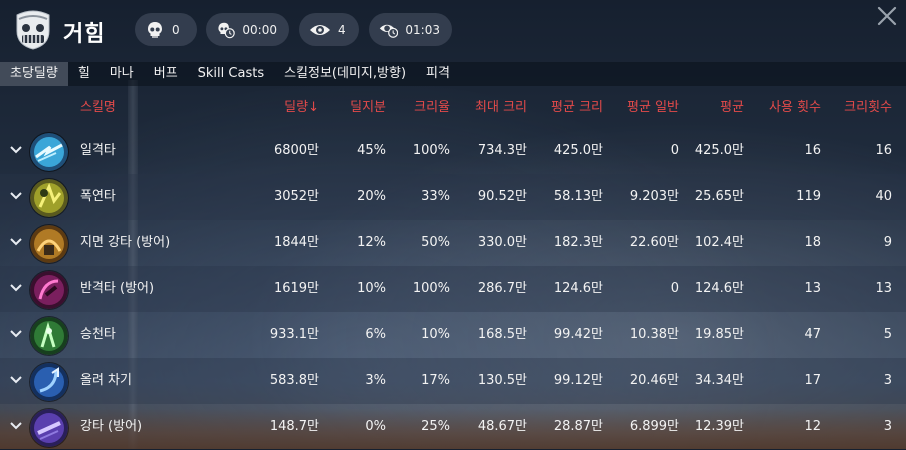 This screenshot has height=450, width=906. What do you see at coordinates (578, 288) in the screenshot?
I see `avg-crit-cell: 124.6만` at bounding box center [578, 288].